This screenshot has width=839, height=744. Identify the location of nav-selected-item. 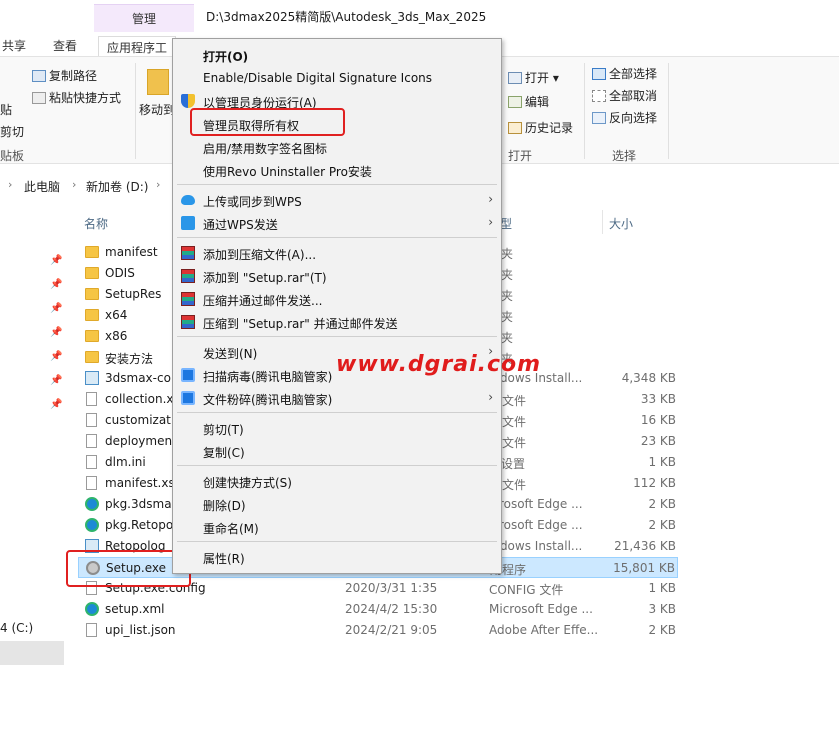
(32, 653).